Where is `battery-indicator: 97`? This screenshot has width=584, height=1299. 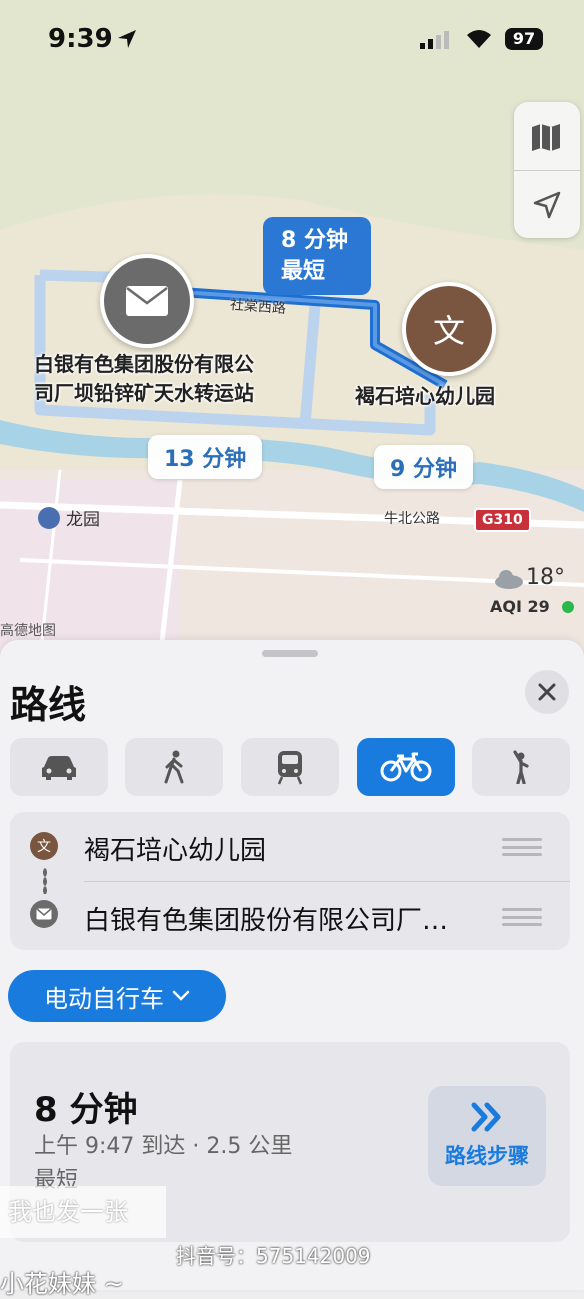
battery-indicator: 97 is located at coordinates (524, 39).